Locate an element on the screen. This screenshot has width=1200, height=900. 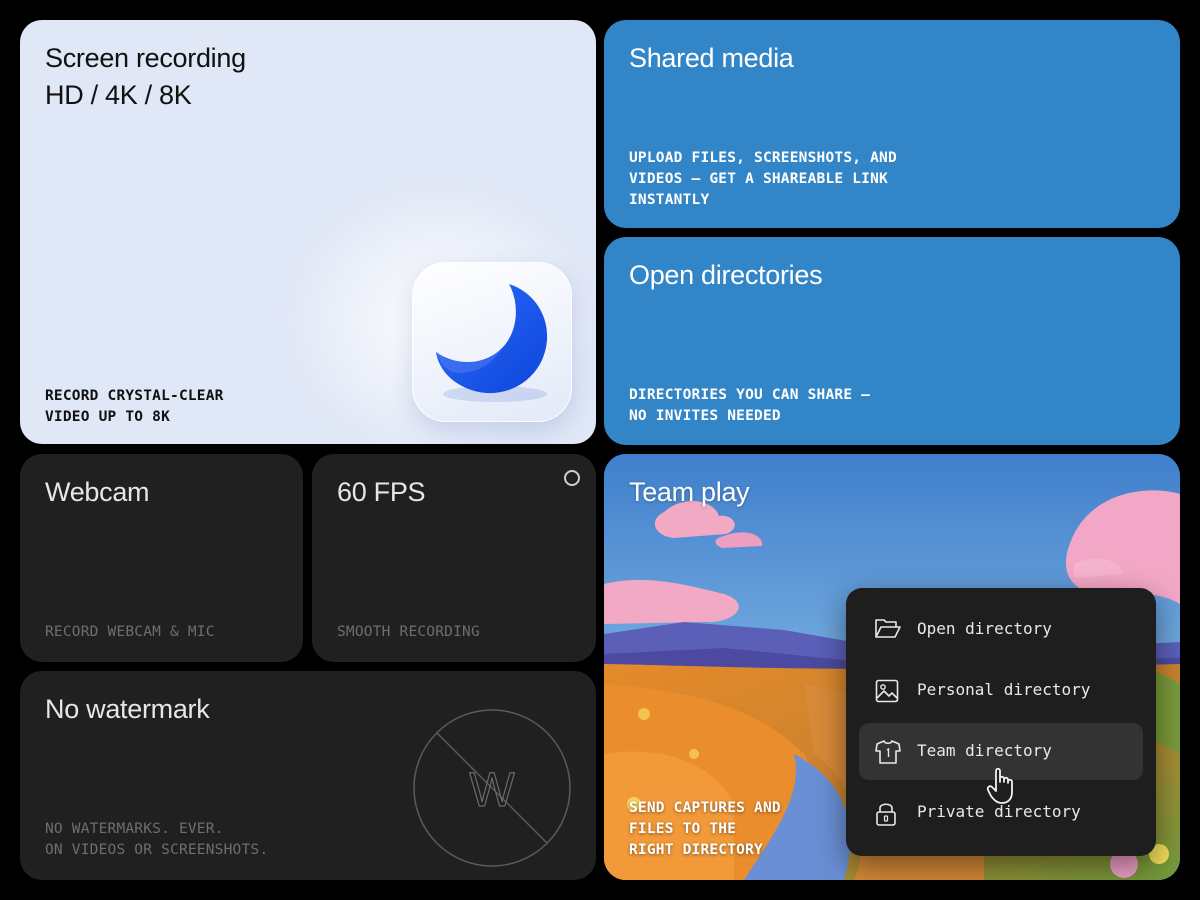
menu-item-label: Personal directory is located at coordinates (1004, 689).